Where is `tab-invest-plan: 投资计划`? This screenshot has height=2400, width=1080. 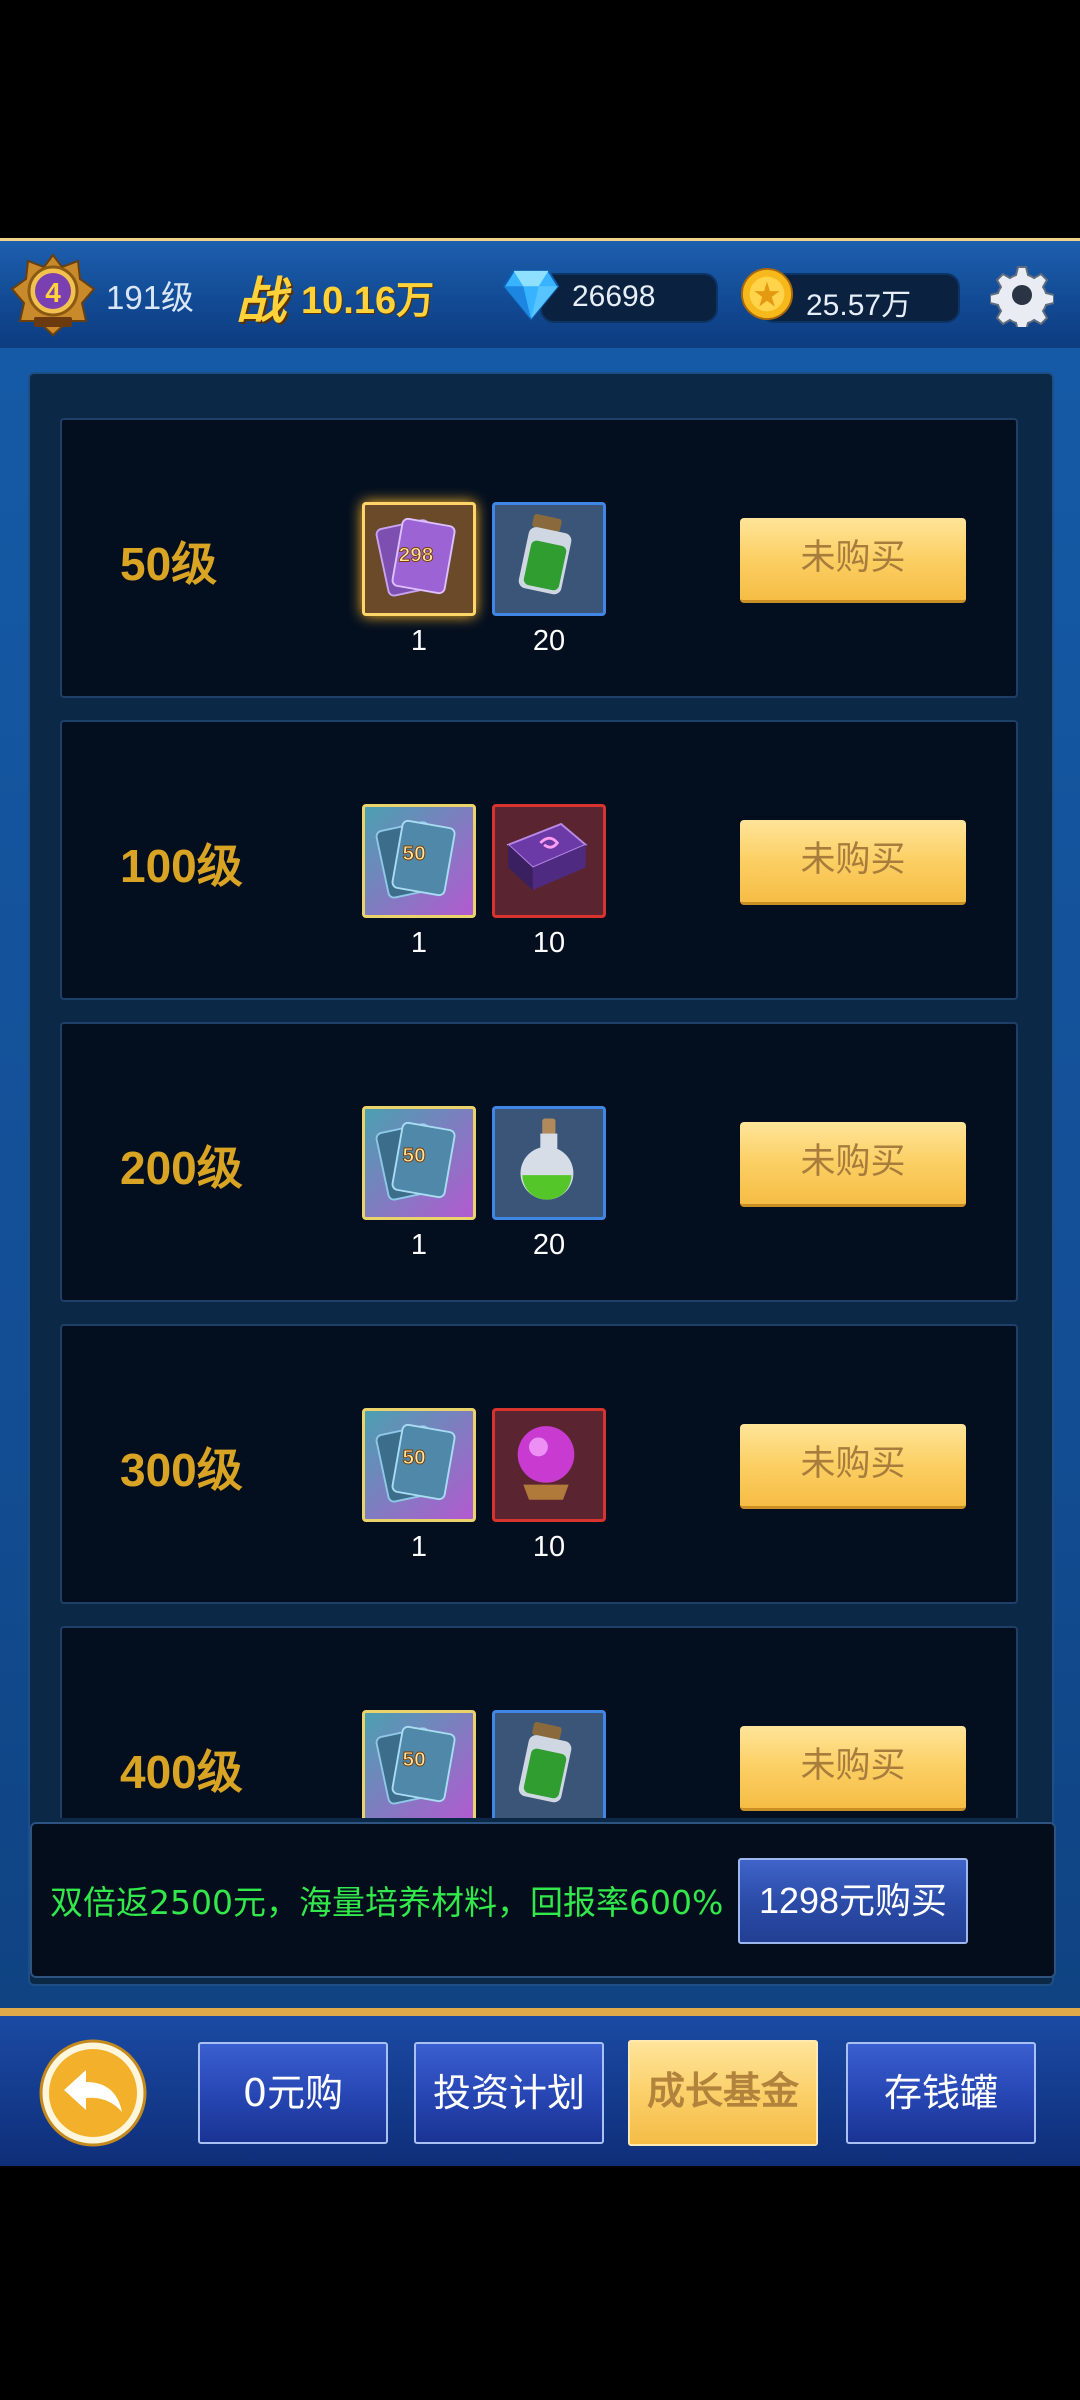
tab-invest-plan: 投资计划 is located at coordinates (509, 2093).